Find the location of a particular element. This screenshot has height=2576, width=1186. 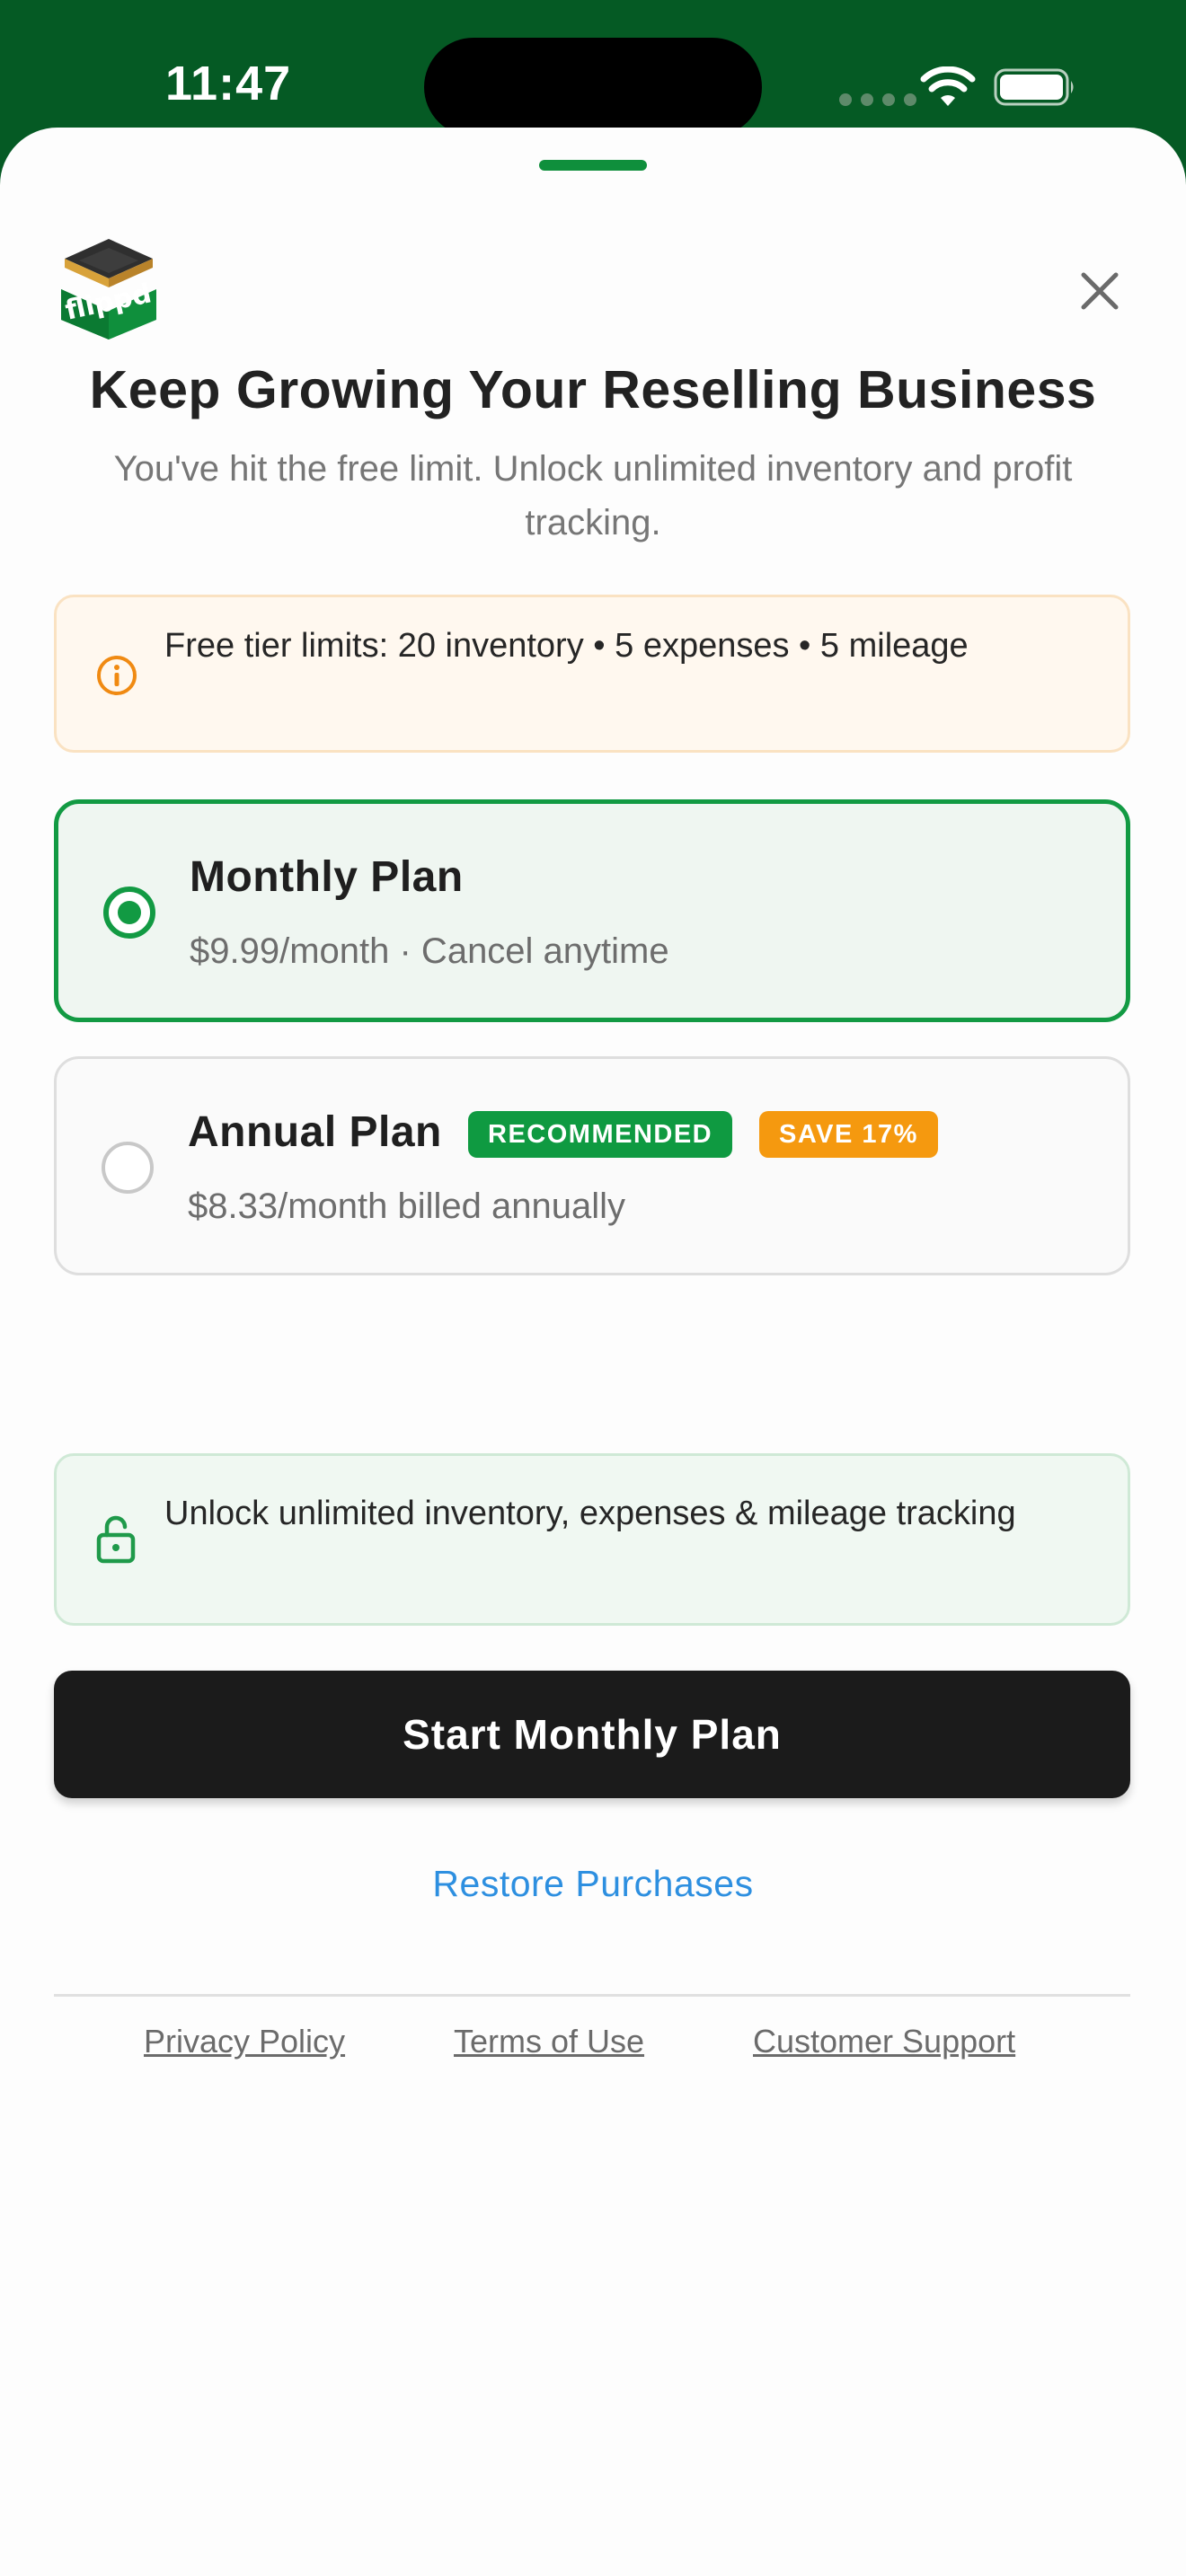

start-plan-button: Start Monthly Plan is located at coordinates (592, 1734).